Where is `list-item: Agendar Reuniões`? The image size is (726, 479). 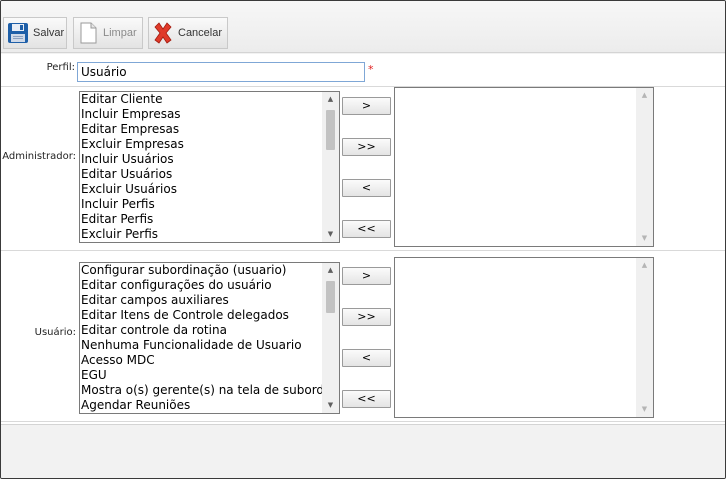
list-item: Agendar Reuniões is located at coordinates (201, 405).